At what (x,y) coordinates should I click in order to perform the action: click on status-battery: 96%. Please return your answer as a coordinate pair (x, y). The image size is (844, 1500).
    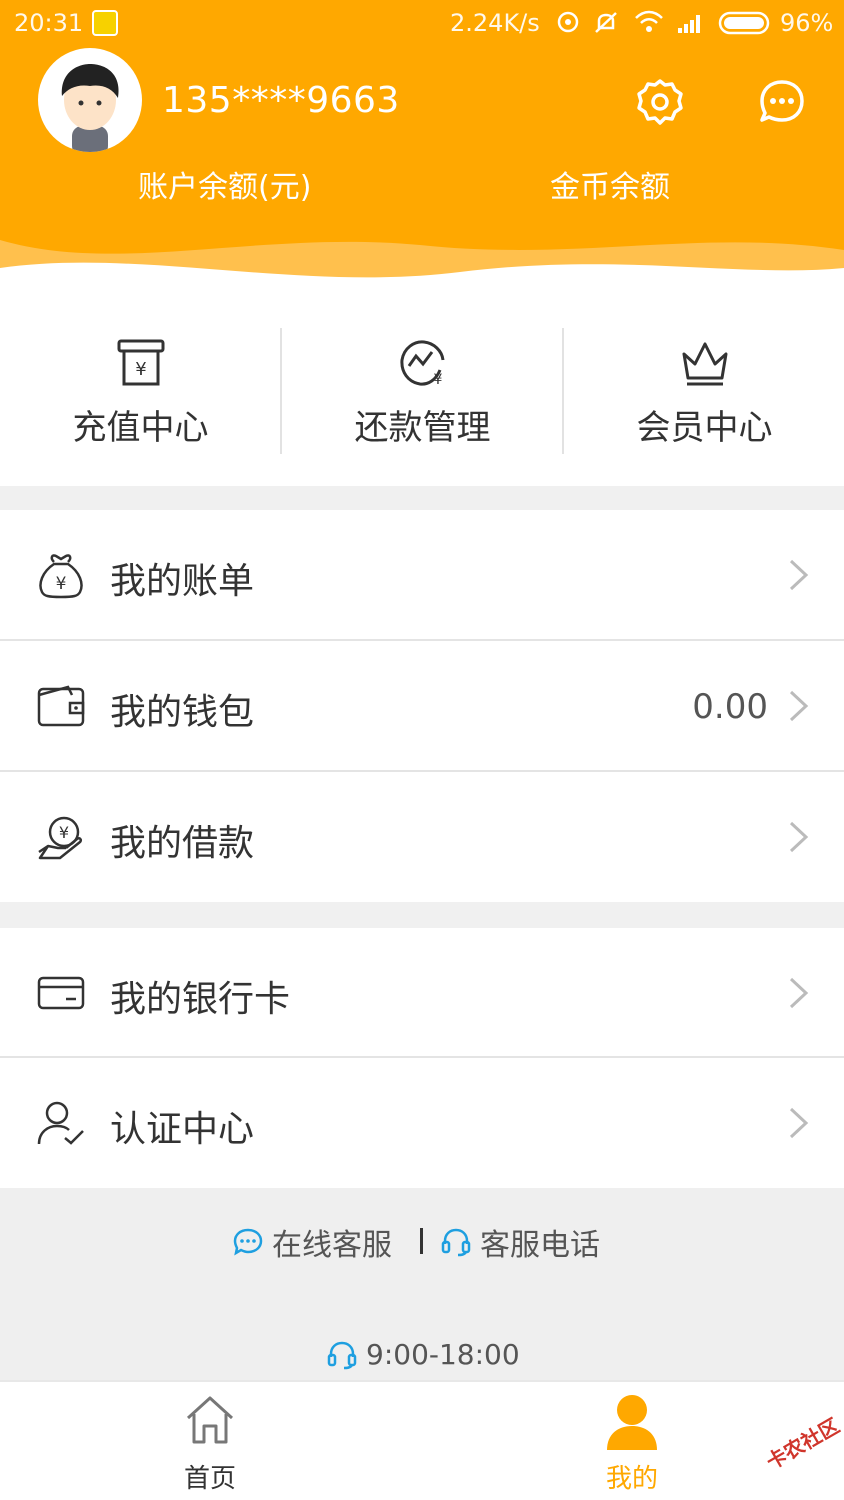
    Looking at the image, I should click on (807, 23).